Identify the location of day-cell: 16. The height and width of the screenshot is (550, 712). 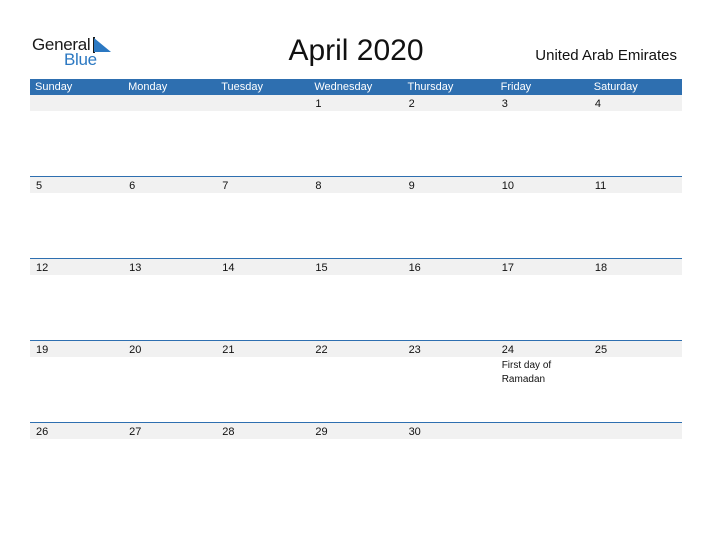
(449, 299).